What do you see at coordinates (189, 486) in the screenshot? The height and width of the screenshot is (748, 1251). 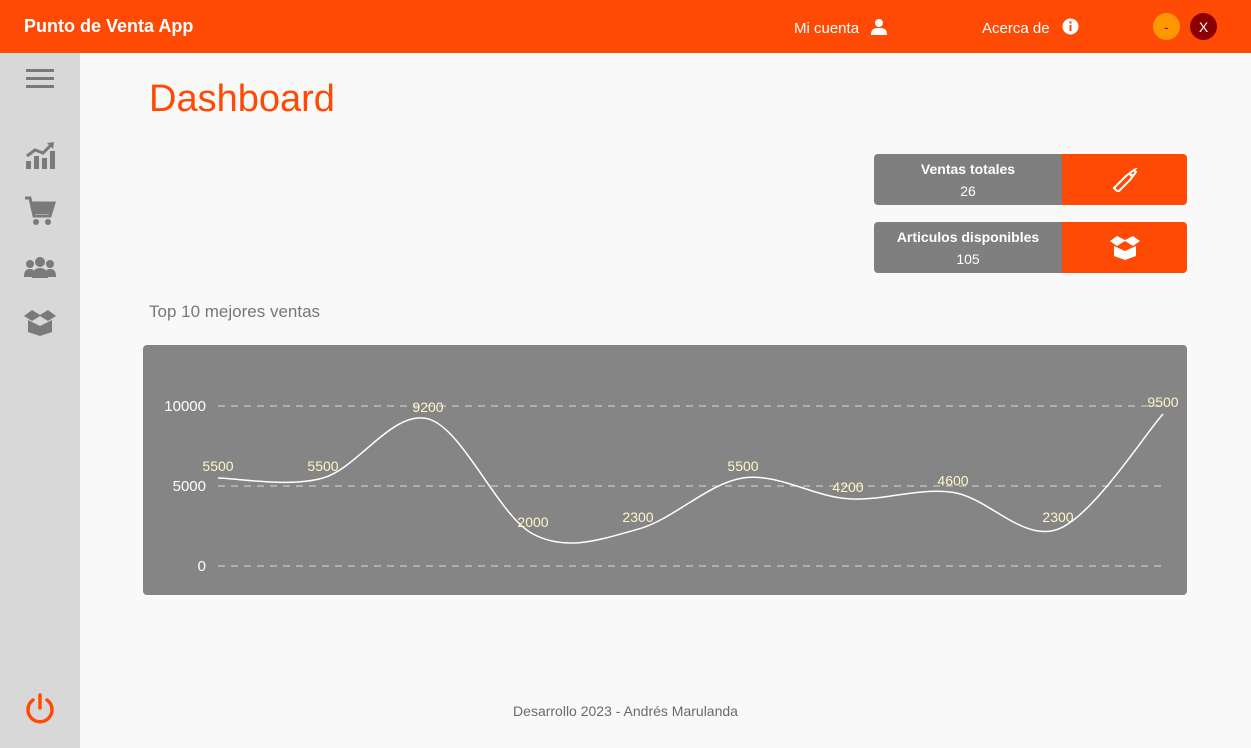 I see `y-tick-label: 5000` at bounding box center [189, 486].